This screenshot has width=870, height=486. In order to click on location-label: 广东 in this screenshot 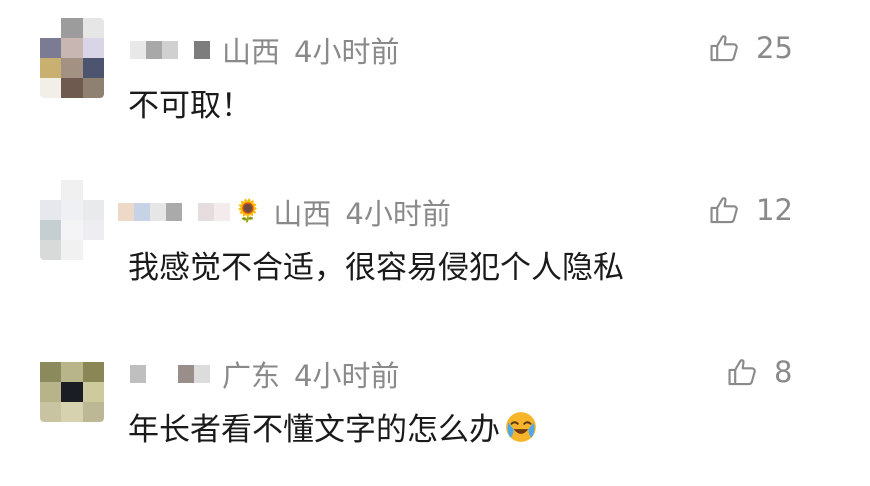, I will do `click(251, 376)`.